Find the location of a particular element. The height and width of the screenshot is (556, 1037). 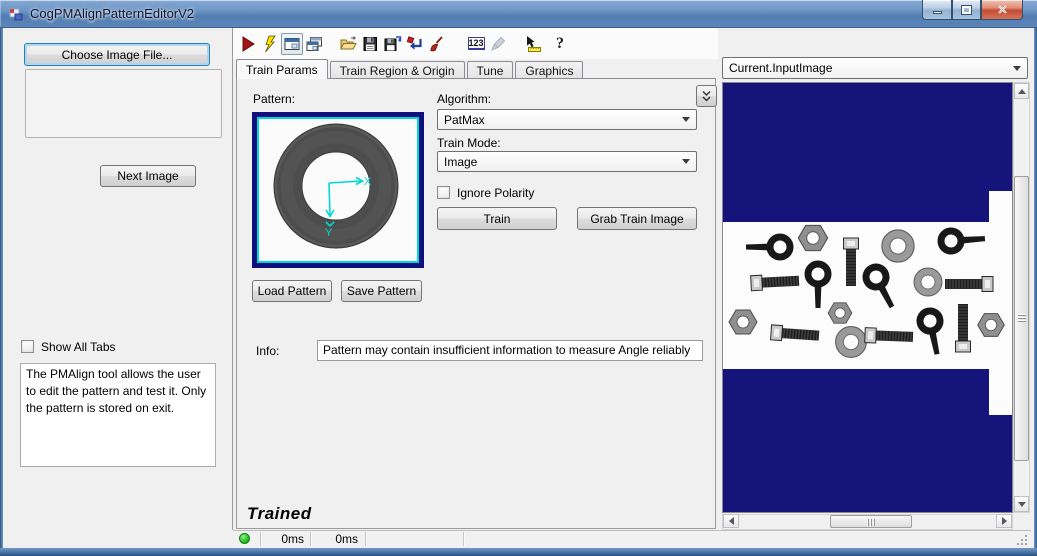

load-pattern-button: Load Pattern is located at coordinates (292, 291).